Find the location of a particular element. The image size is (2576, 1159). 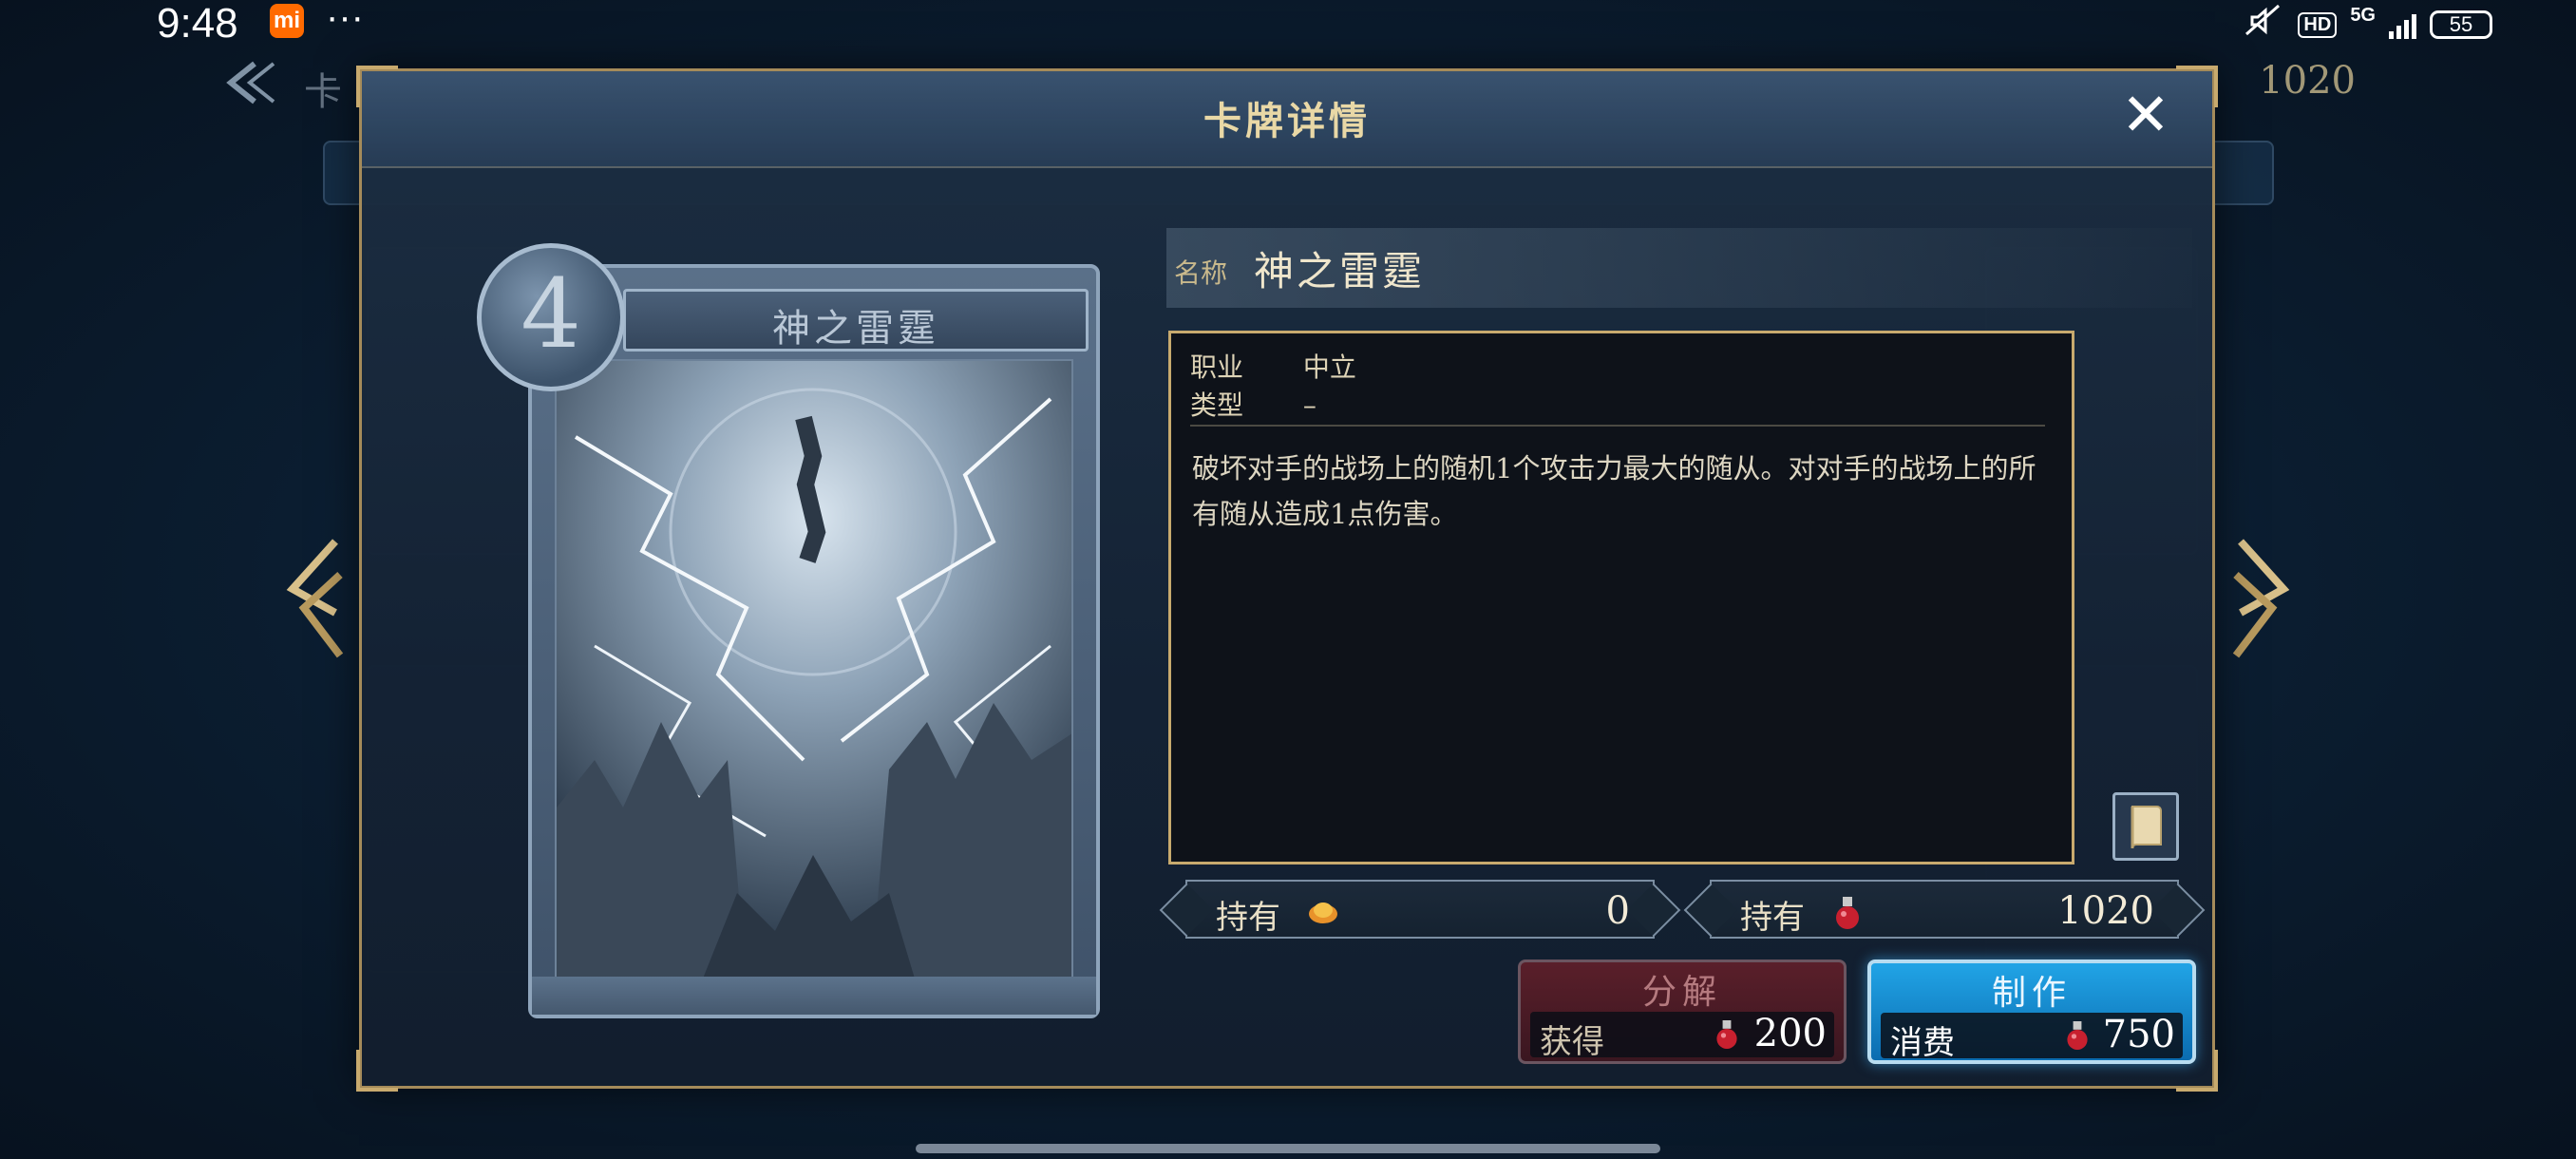

card-name-row: 名称 神之雷霆 is located at coordinates (1679, 268).